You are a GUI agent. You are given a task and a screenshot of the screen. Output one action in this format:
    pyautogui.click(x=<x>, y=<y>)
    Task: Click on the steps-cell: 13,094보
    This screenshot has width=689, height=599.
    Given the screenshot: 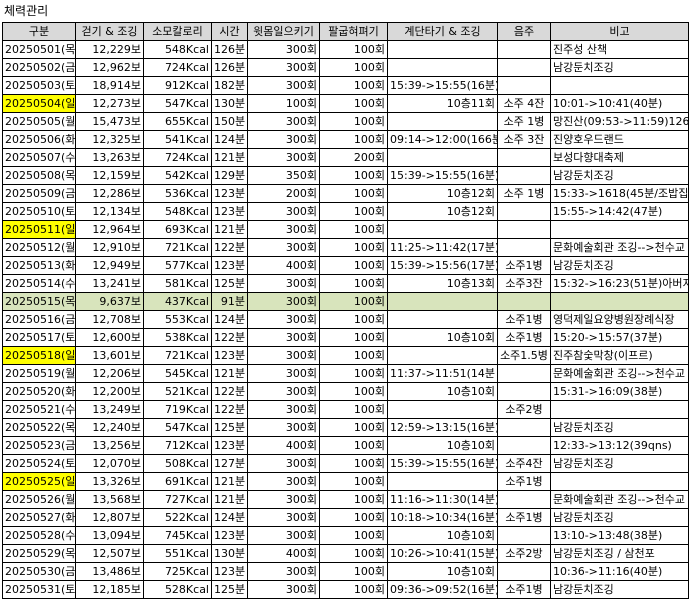 What is the action you would take?
    pyautogui.click(x=109, y=535)
    